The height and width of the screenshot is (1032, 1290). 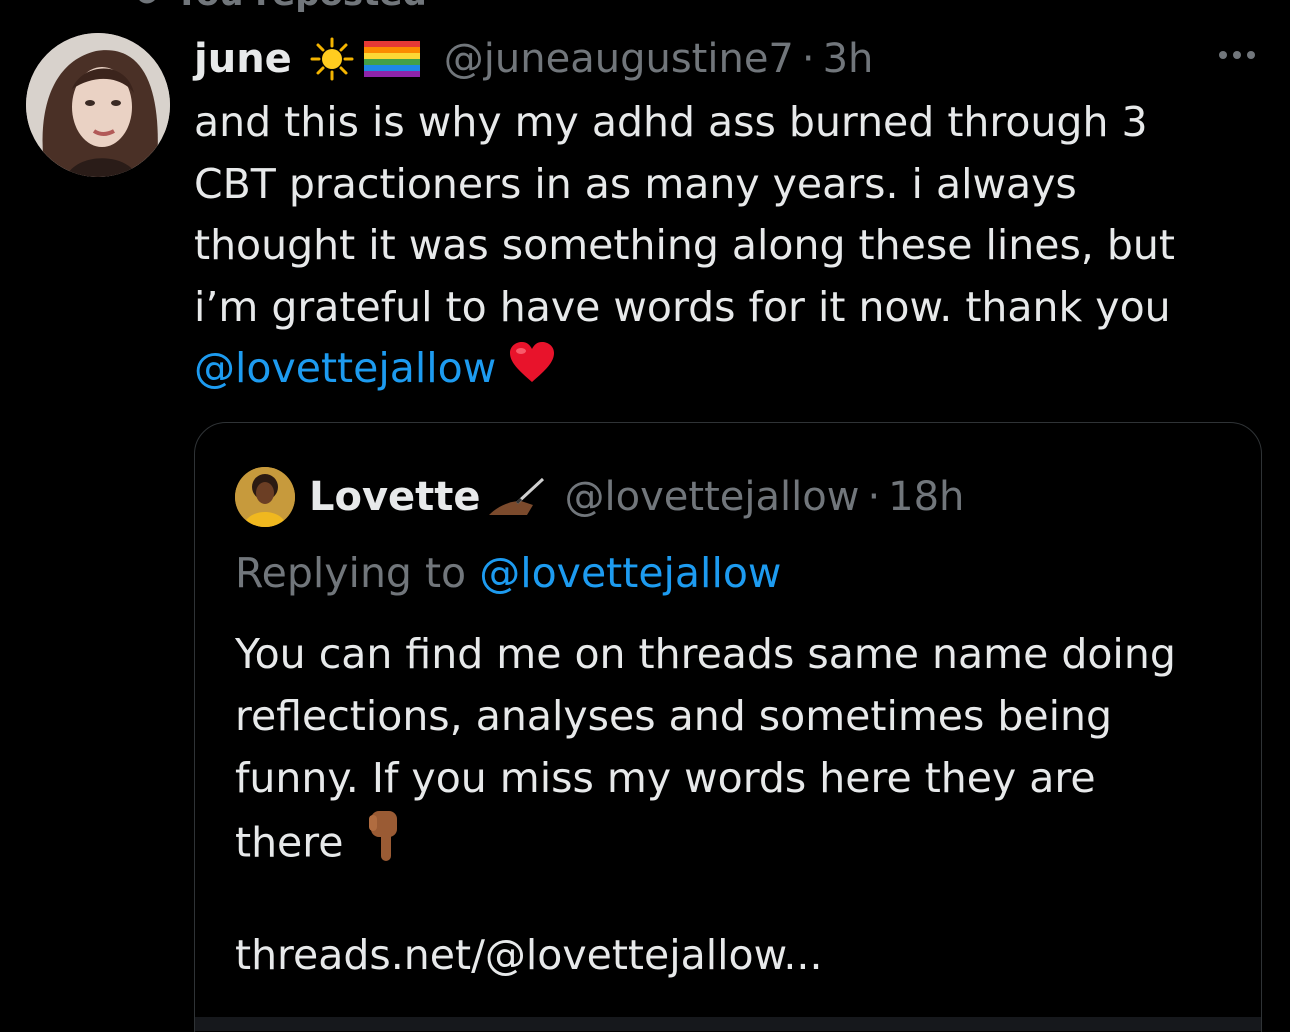 What do you see at coordinates (332, 59) in the screenshot?
I see `sun-emoji-icon` at bounding box center [332, 59].